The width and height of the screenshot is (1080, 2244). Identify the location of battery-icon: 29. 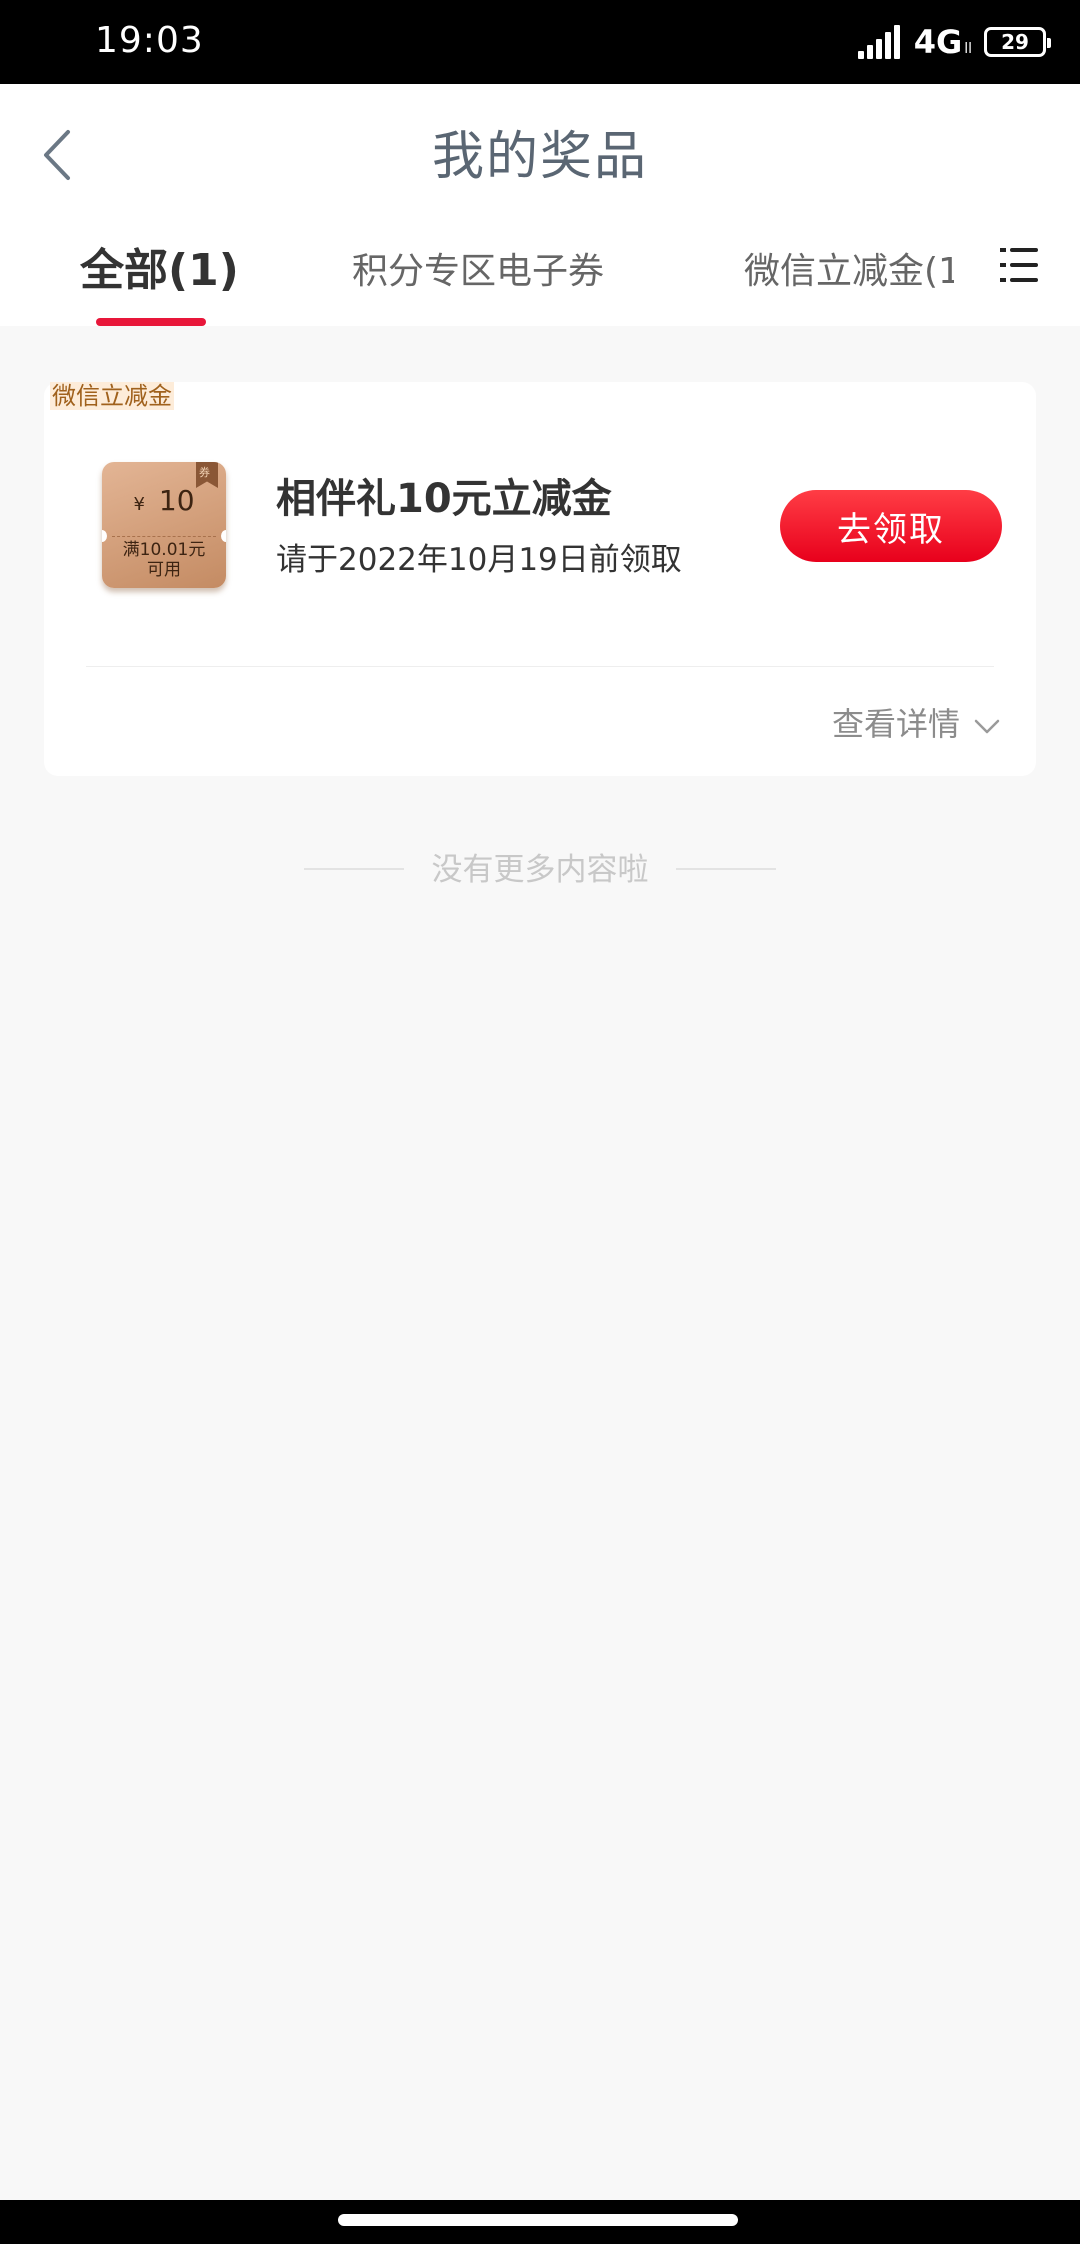
(1017, 42).